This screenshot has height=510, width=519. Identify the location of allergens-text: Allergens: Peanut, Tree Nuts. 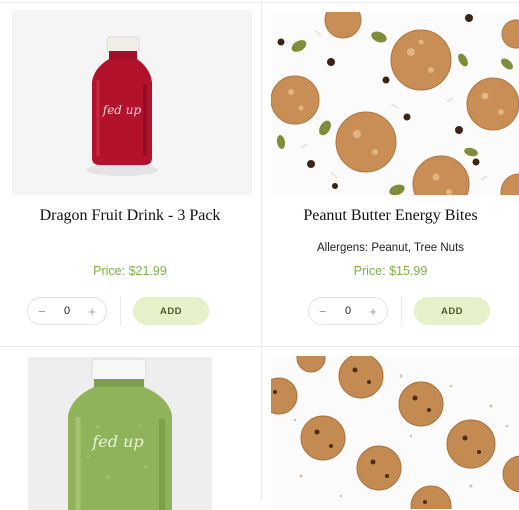
(390, 248).